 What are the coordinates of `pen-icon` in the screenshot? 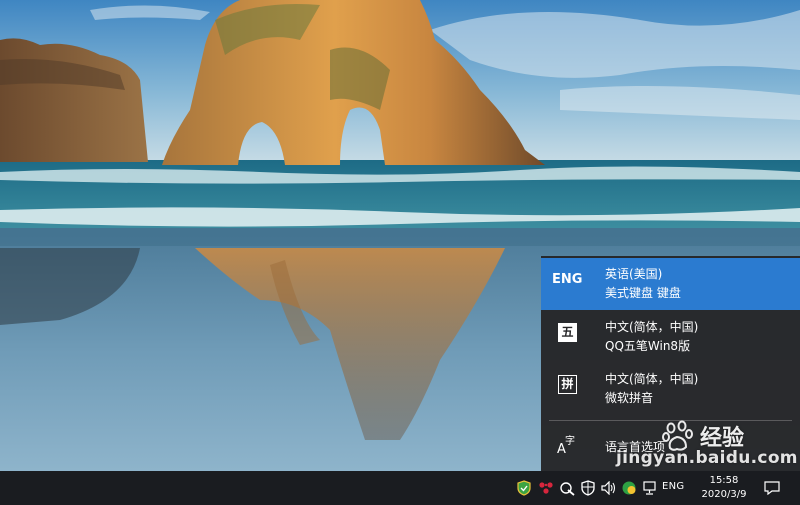 It's located at (567, 489).